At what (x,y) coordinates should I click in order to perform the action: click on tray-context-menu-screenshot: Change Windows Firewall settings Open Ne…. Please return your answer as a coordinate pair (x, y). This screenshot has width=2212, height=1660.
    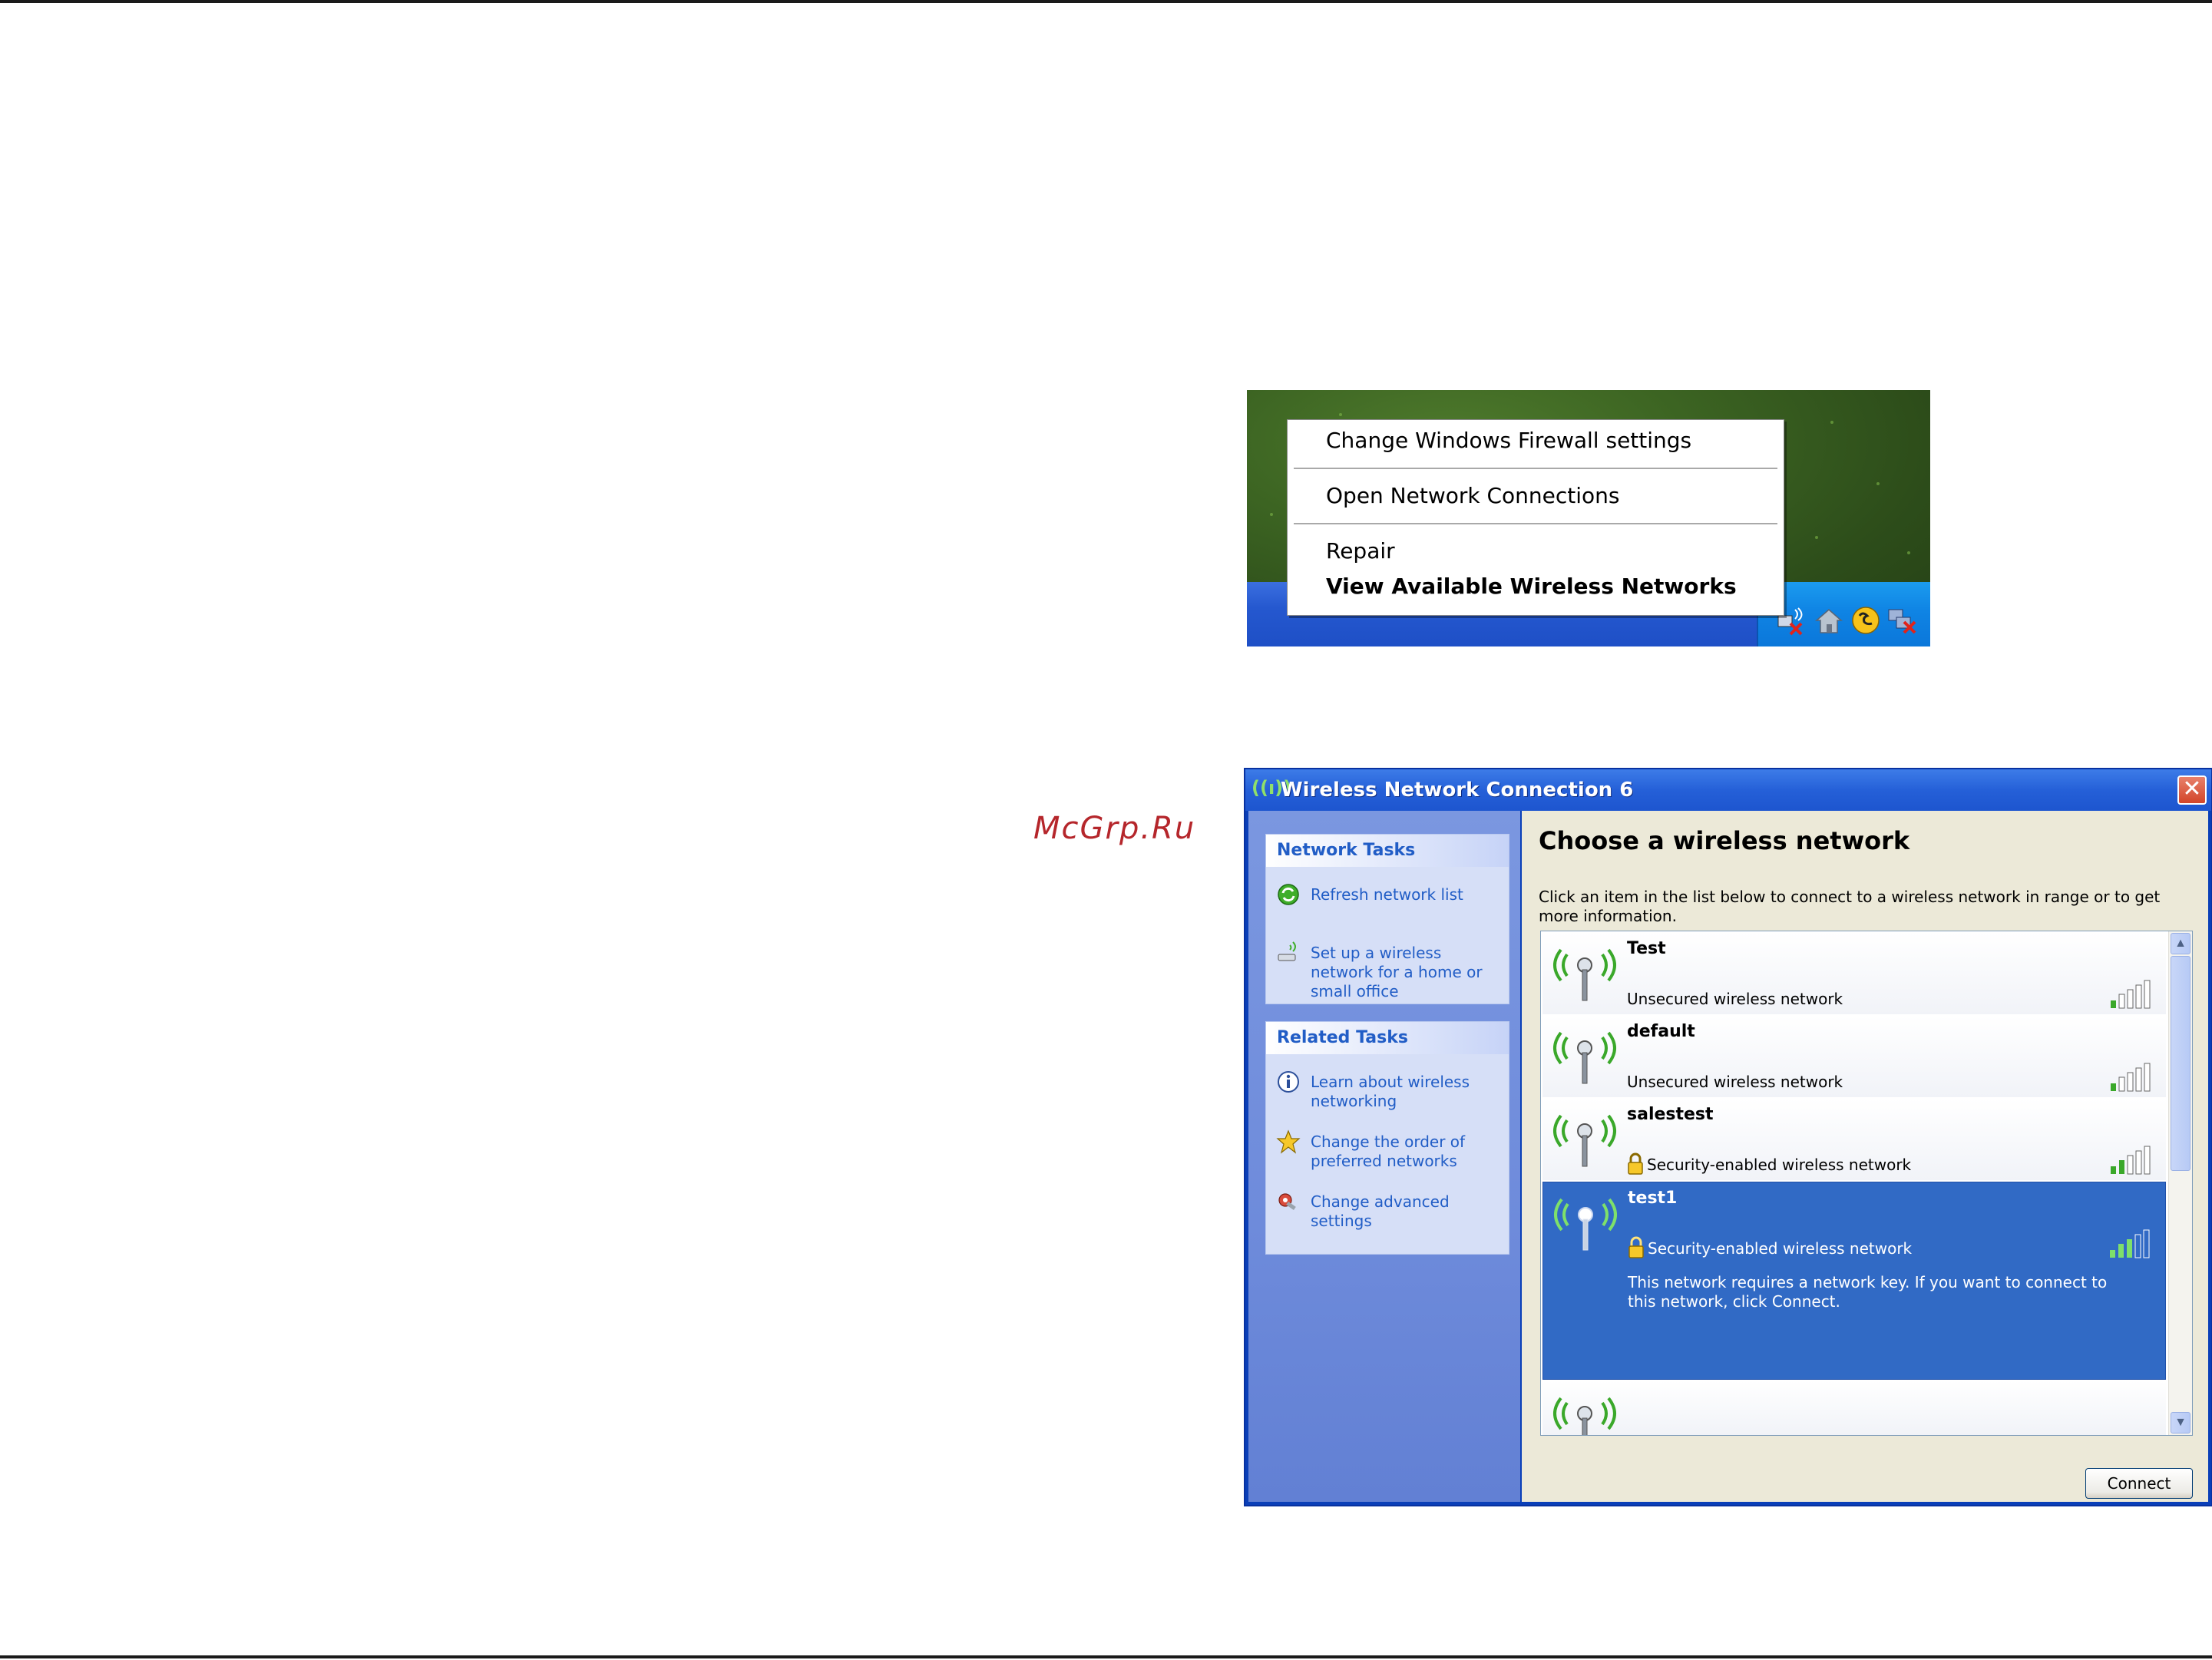
    Looking at the image, I should click on (1589, 518).